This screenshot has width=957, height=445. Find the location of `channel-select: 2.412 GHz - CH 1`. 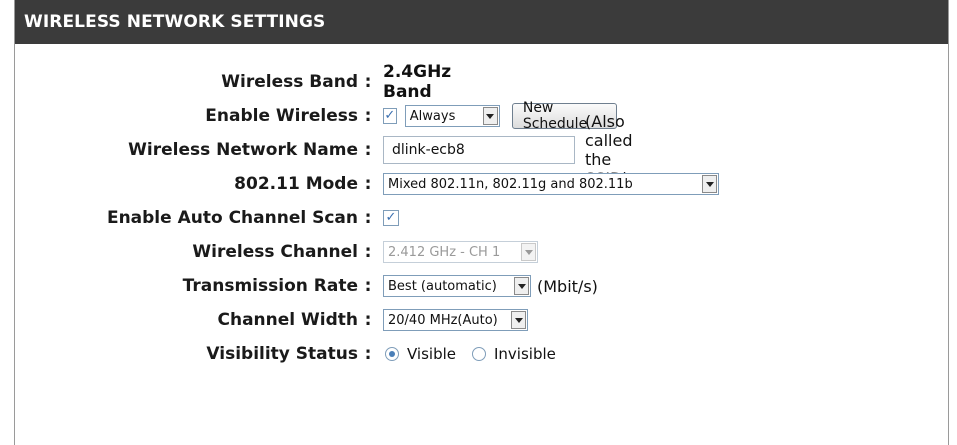

channel-select: 2.412 GHz - CH 1 is located at coordinates (460, 252).